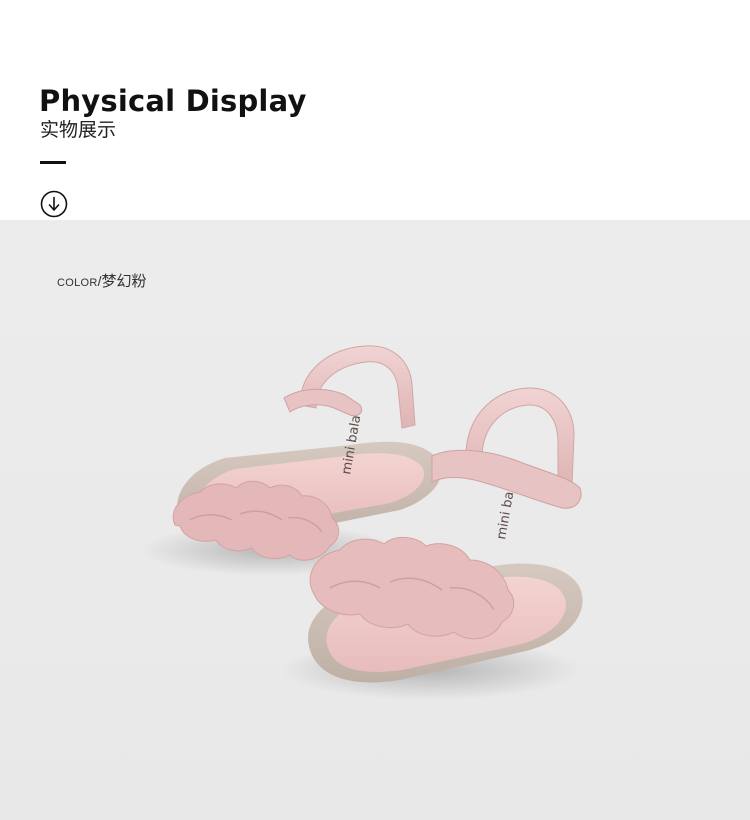 The height and width of the screenshot is (820, 750). I want to click on title-accent-bar, so click(53, 162).